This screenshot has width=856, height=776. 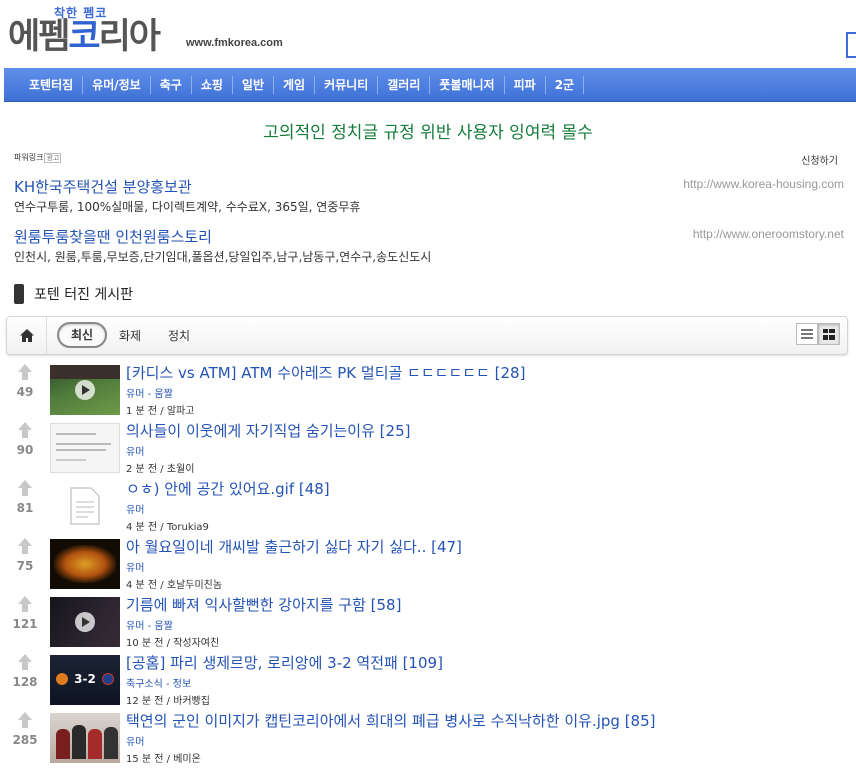 I want to click on nav-item-label: 게임, so click(x=294, y=84).